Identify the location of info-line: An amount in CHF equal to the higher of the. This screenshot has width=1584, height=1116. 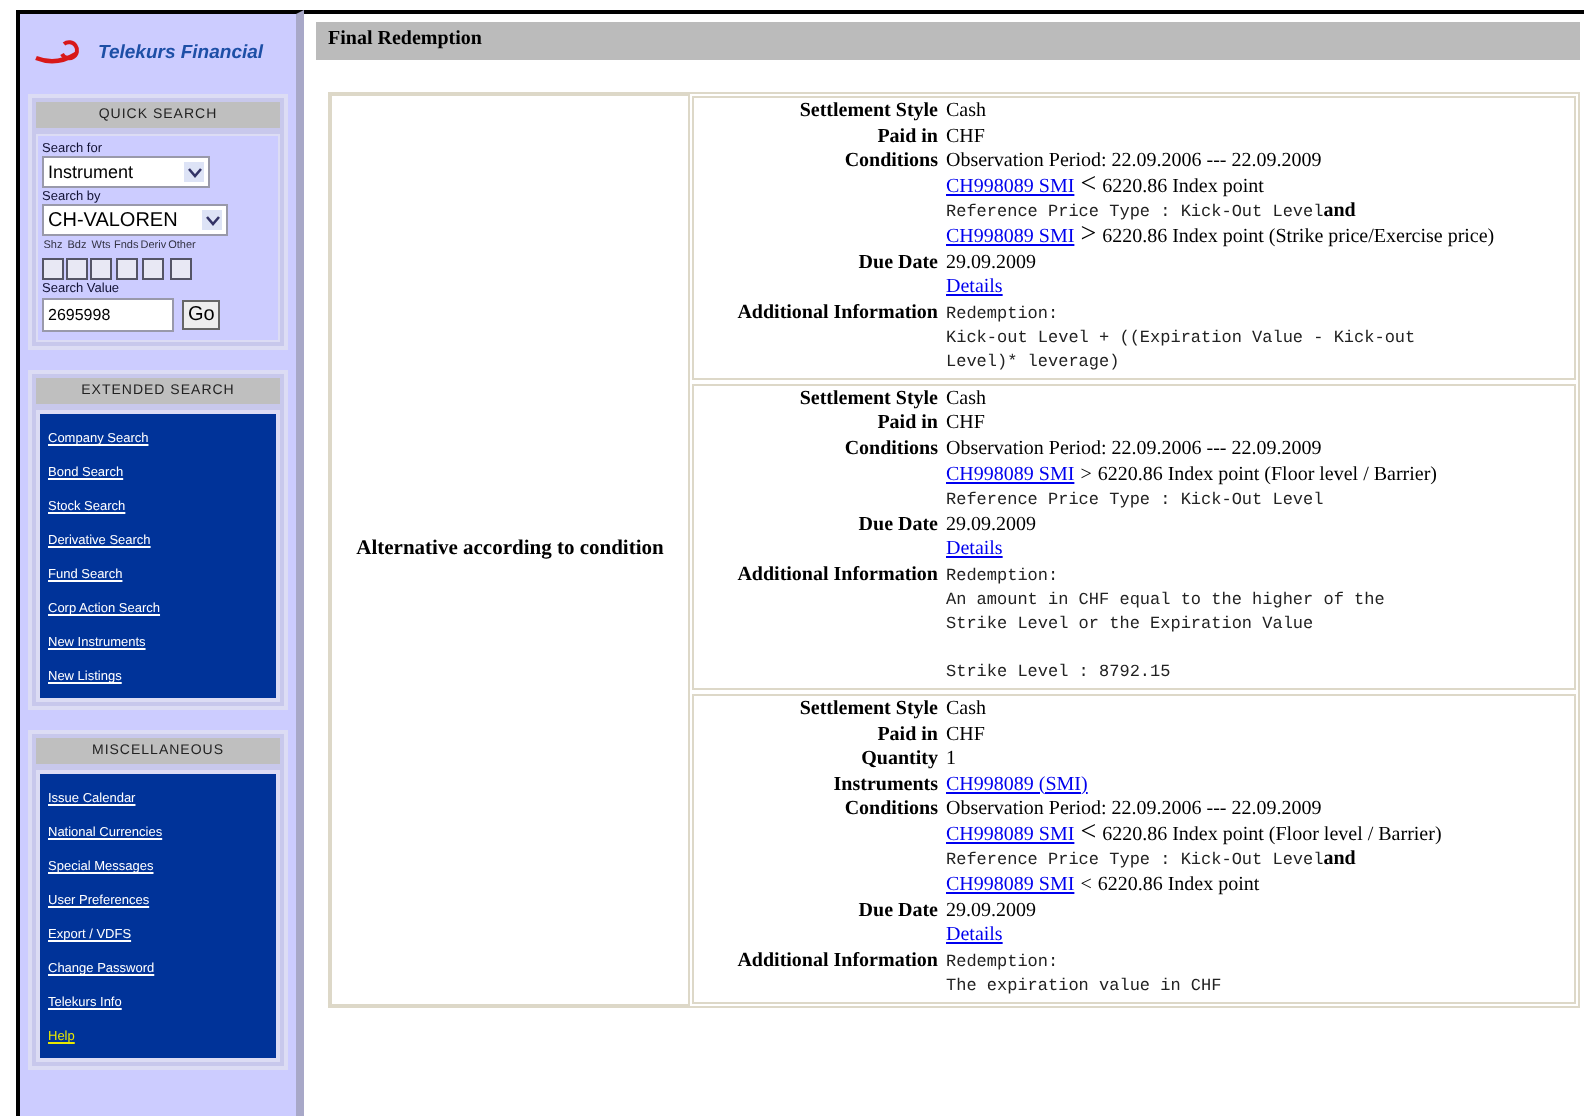
(1165, 599).